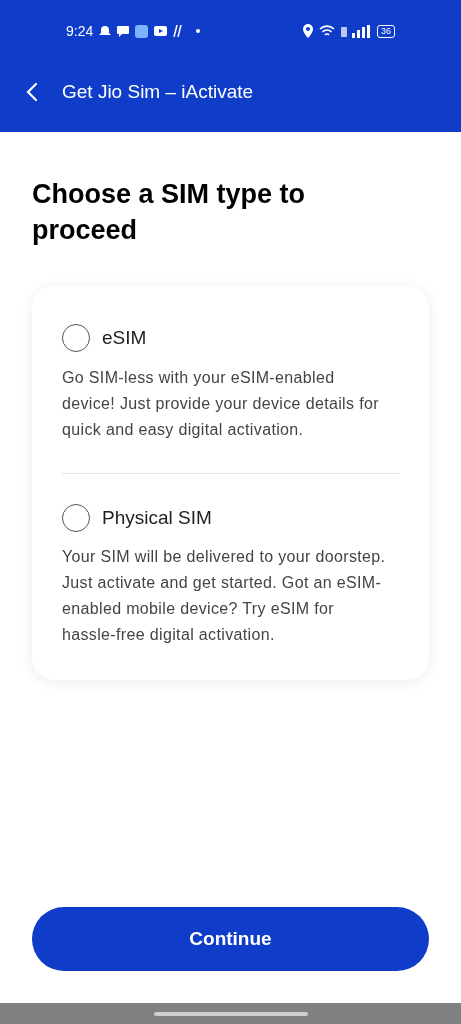 The height and width of the screenshot is (1024, 461). What do you see at coordinates (157, 517) in the screenshot?
I see `option-label: Physical SIM` at bounding box center [157, 517].